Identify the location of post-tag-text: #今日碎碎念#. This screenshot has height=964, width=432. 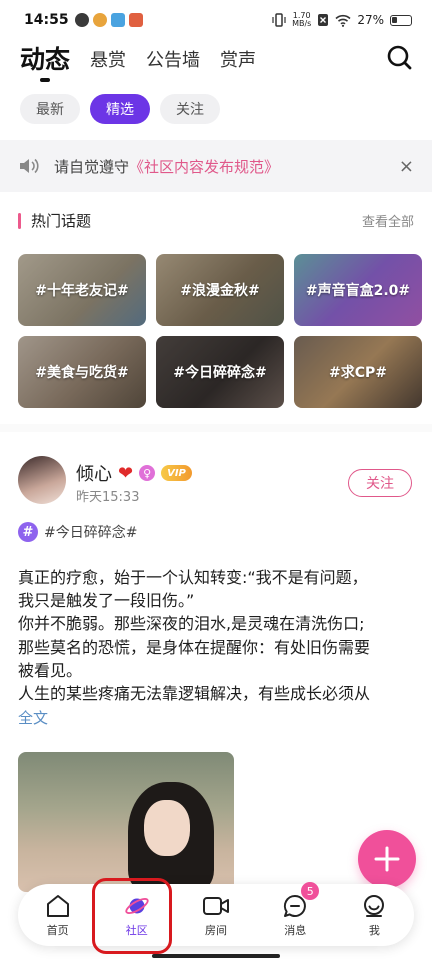
(91, 533).